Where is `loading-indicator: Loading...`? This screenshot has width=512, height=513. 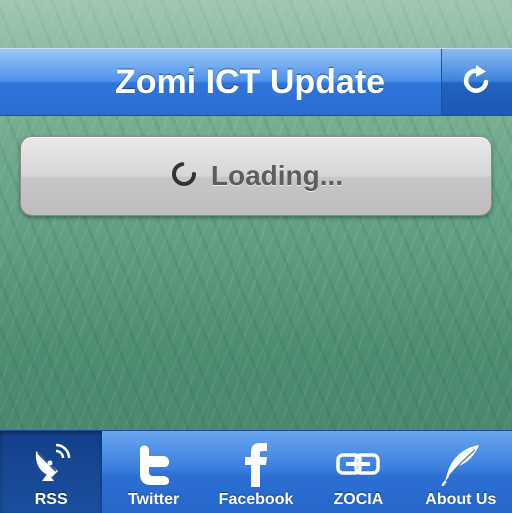 loading-indicator: Loading... is located at coordinates (256, 176).